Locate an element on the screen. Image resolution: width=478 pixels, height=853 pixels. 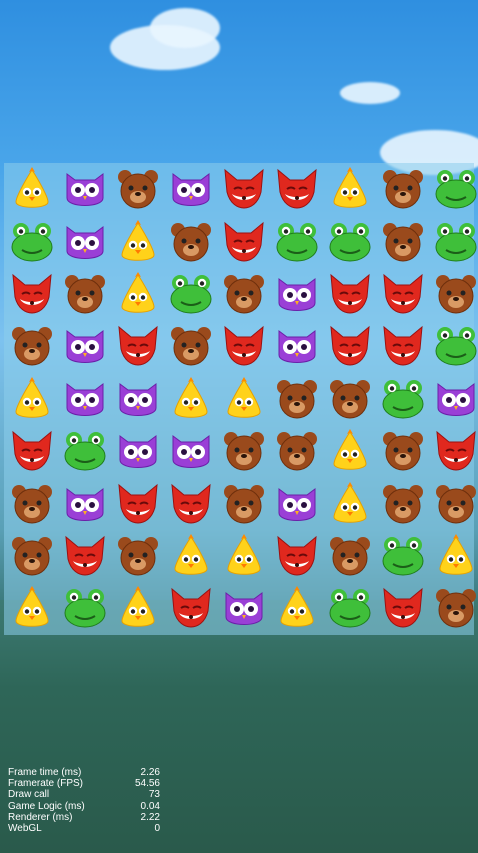
stat-value: 2.26 is located at coordinates (150, 772).